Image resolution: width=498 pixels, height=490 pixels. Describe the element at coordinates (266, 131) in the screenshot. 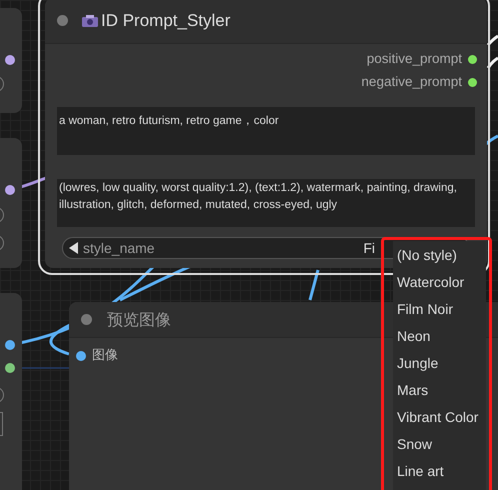

I see `text-area: a woman, retro futurism, retro game，color` at that location.